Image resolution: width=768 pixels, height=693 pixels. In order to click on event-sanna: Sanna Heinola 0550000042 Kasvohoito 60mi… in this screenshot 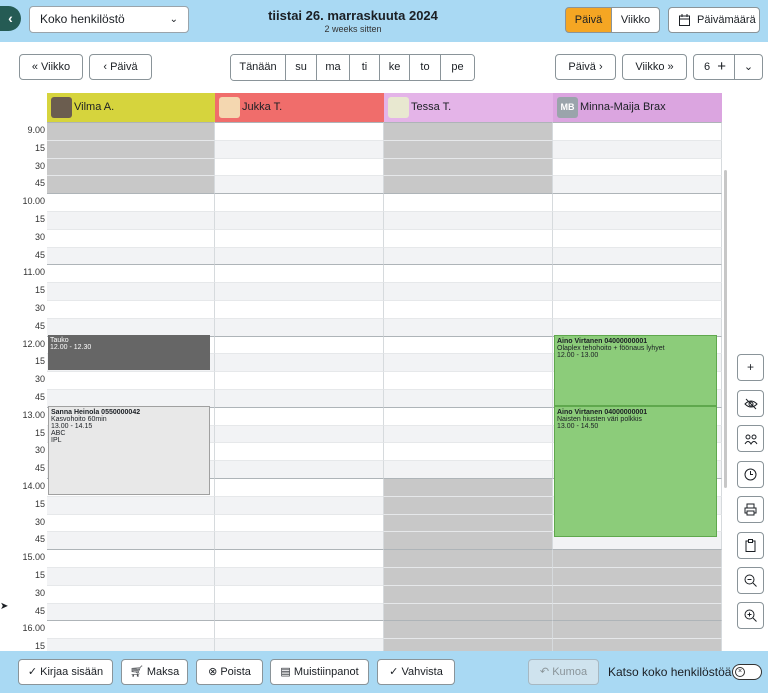, I will do `click(129, 450)`.